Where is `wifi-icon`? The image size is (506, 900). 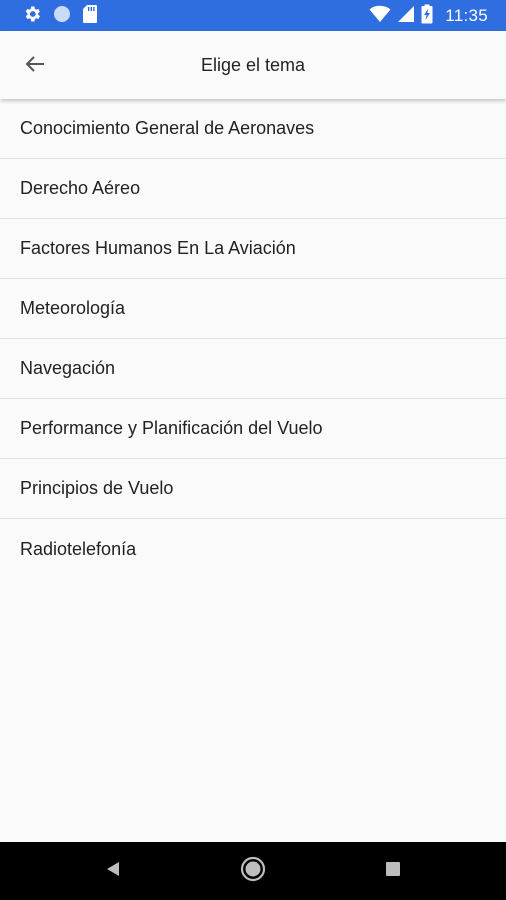
wifi-icon is located at coordinates (380, 16).